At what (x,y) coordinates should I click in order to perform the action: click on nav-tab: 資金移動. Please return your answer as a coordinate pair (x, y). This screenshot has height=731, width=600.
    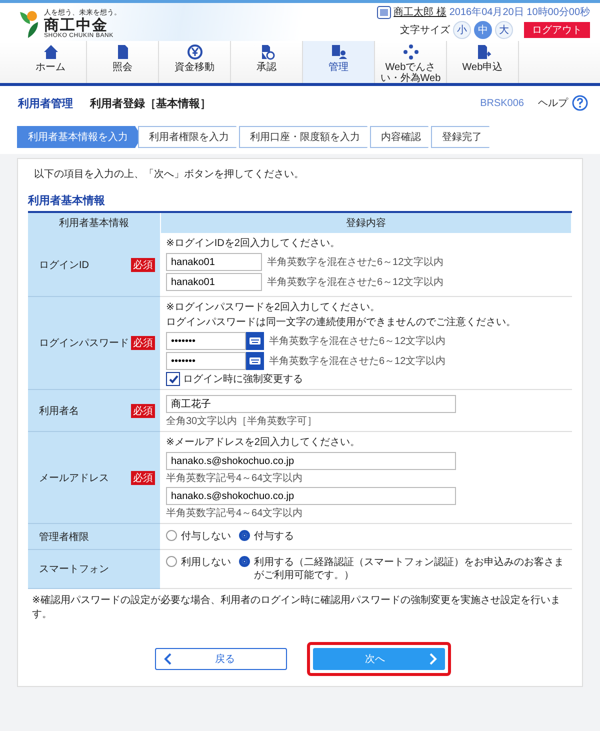
    Looking at the image, I should click on (195, 62).